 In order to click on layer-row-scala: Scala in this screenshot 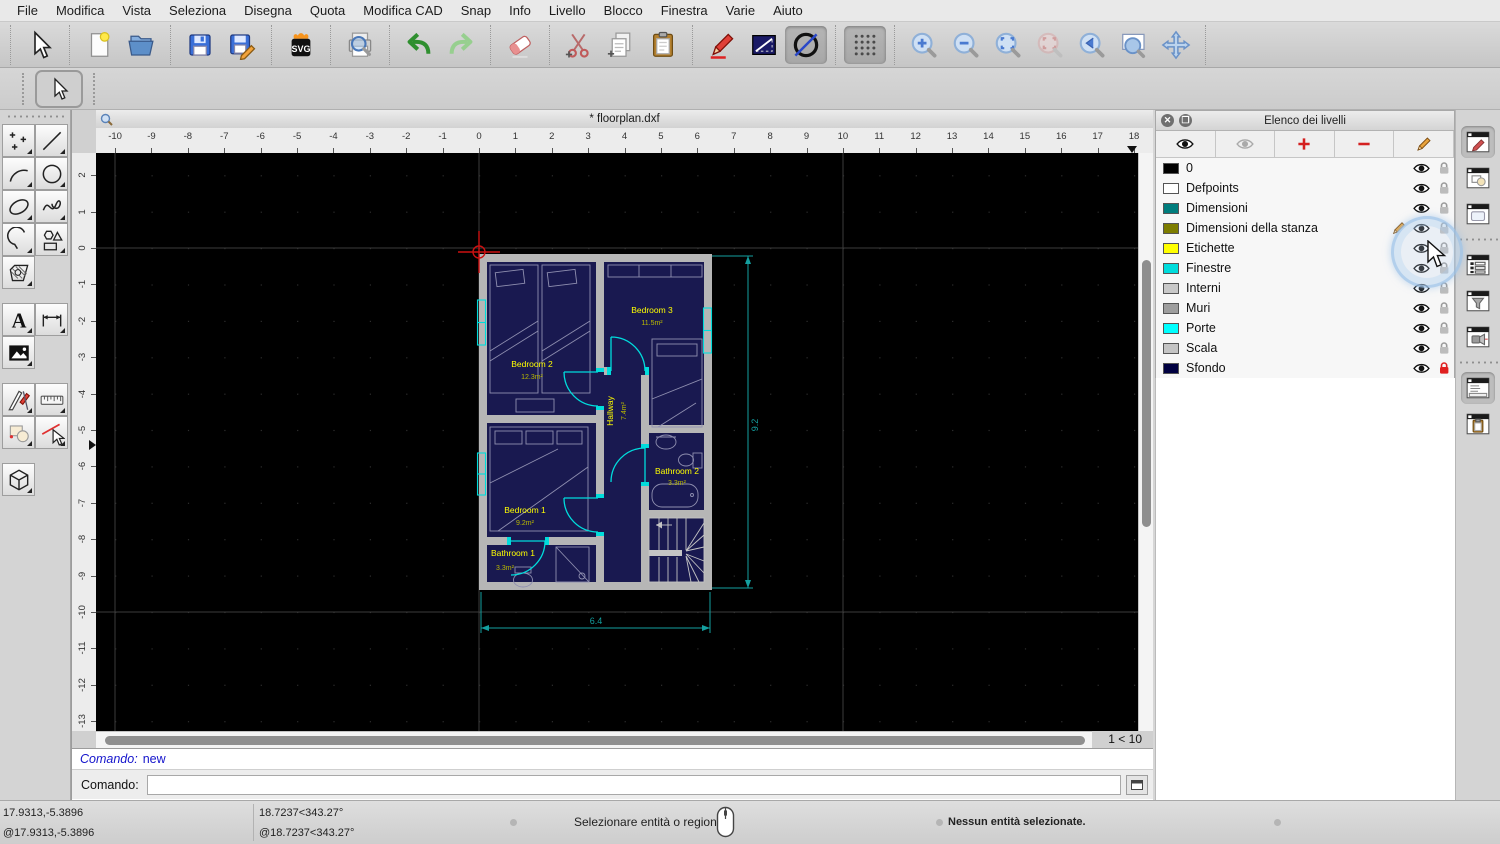, I will do `click(1305, 348)`.